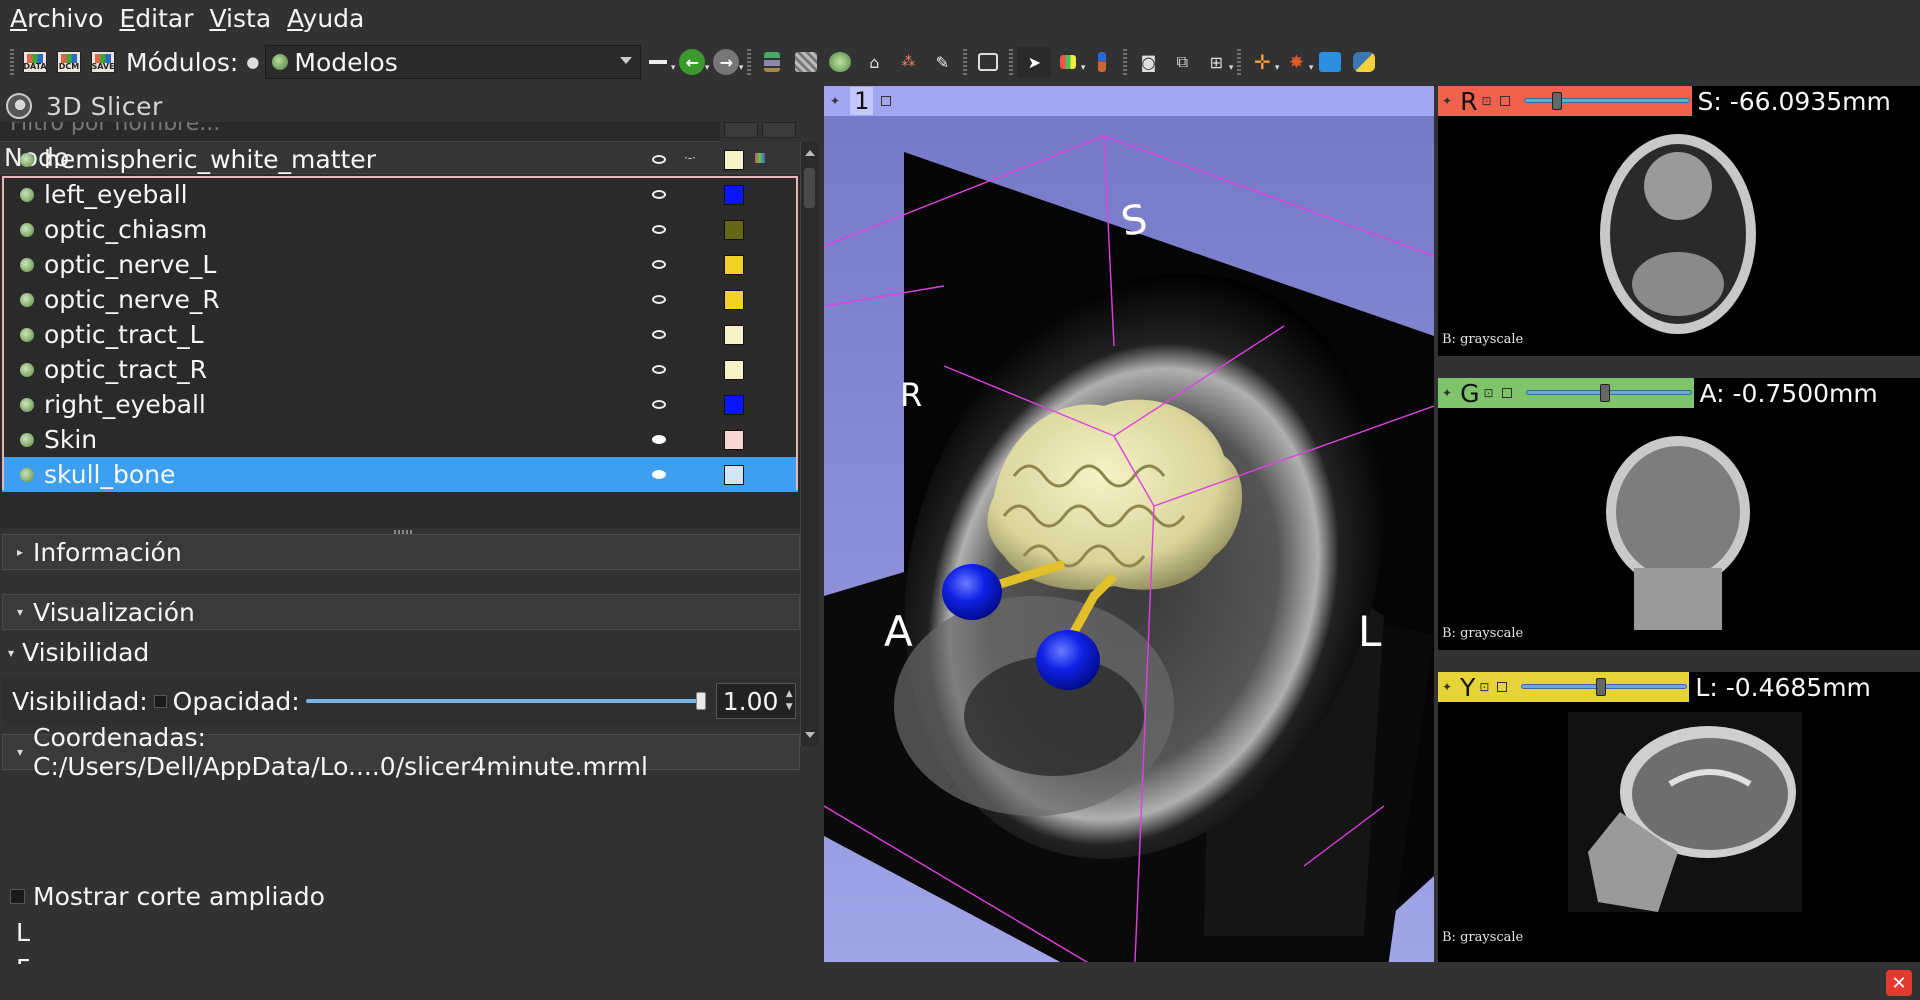 This screenshot has width=1920, height=1000. Describe the element at coordinates (240, 18) in the screenshot. I see `menu-vista: Vista` at that location.